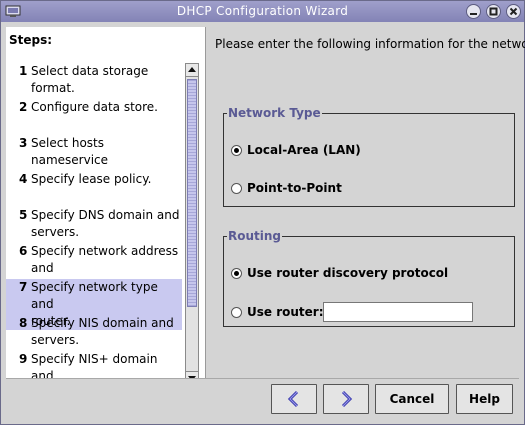  What do you see at coordinates (105, 223) in the screenshot?
I see `step-label: Specify DNS domain and servers.` at bounding box center [105, 223].